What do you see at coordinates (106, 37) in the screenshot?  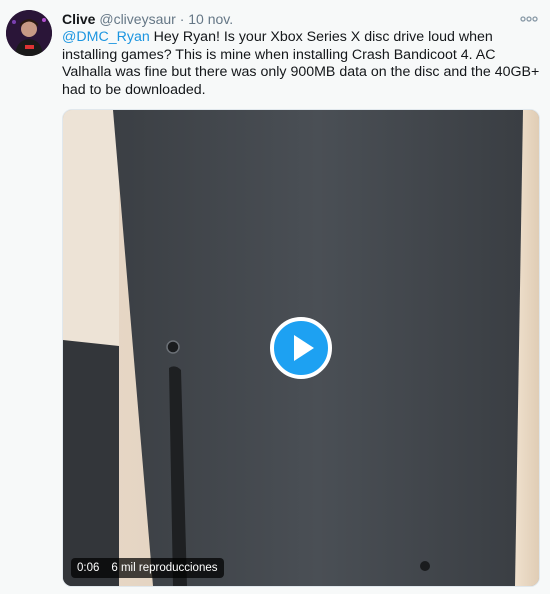 I see `mention-link: @DMC_Ryan` at bounding box center [106, 37].